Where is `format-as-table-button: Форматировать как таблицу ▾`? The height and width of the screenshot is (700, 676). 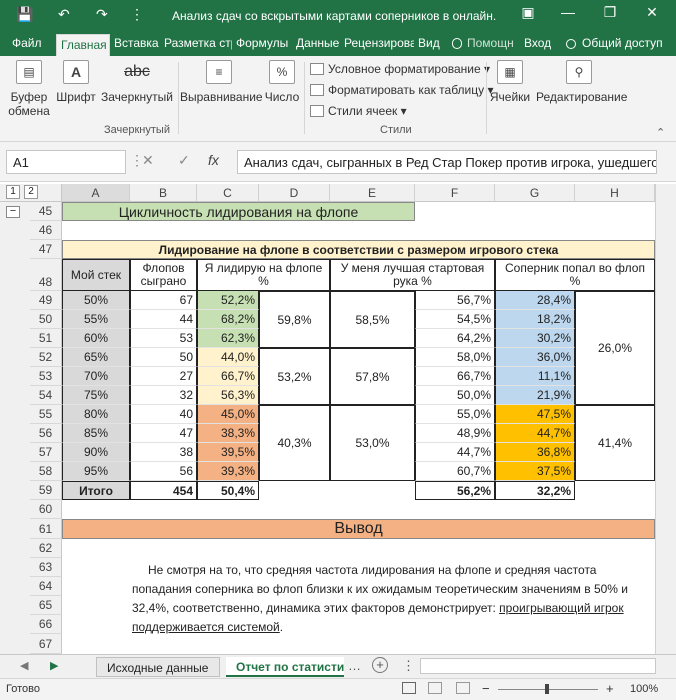 format-as-table-button: Форматировать как таблицу ▾ is located at coordinates (402, 90).